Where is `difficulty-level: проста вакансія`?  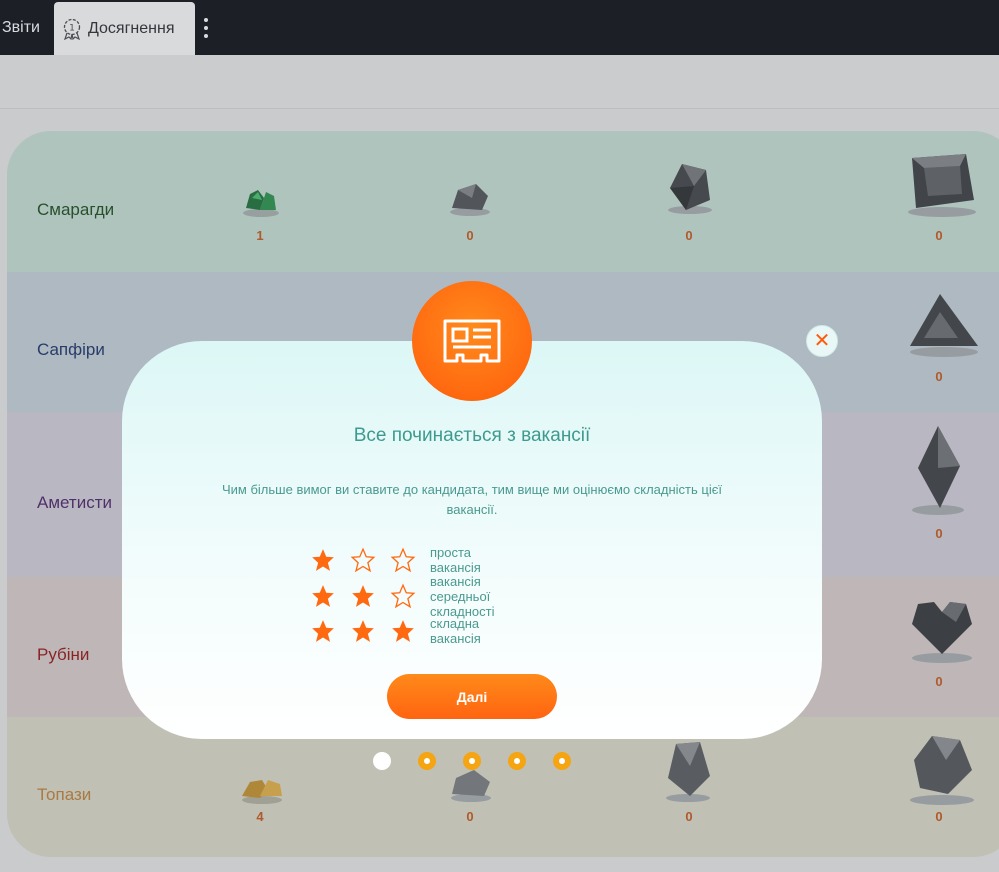 difficulty-level: проста вакансія is located at coordinates (396, 560).